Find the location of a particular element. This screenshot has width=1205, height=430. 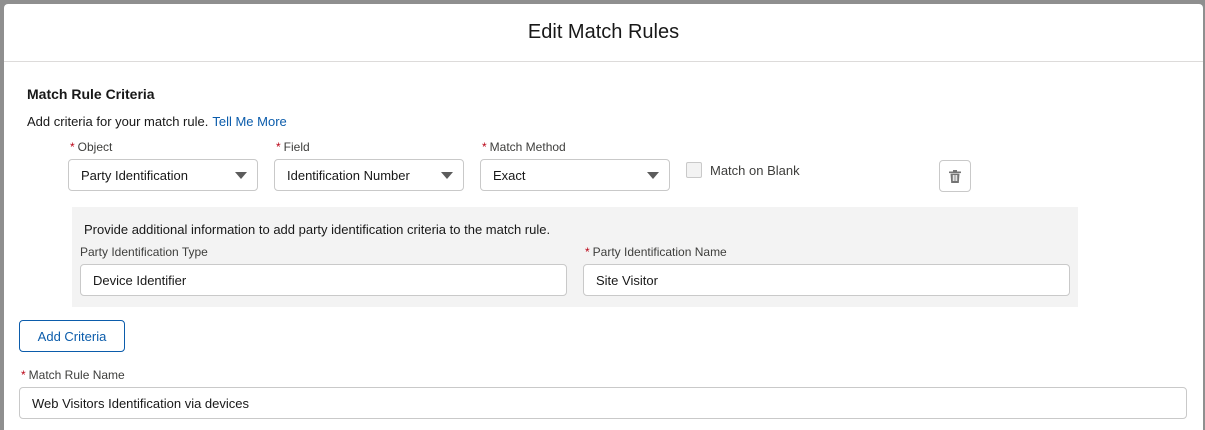

party-name-value: Site Visitor is located at coordinates (627, 280).